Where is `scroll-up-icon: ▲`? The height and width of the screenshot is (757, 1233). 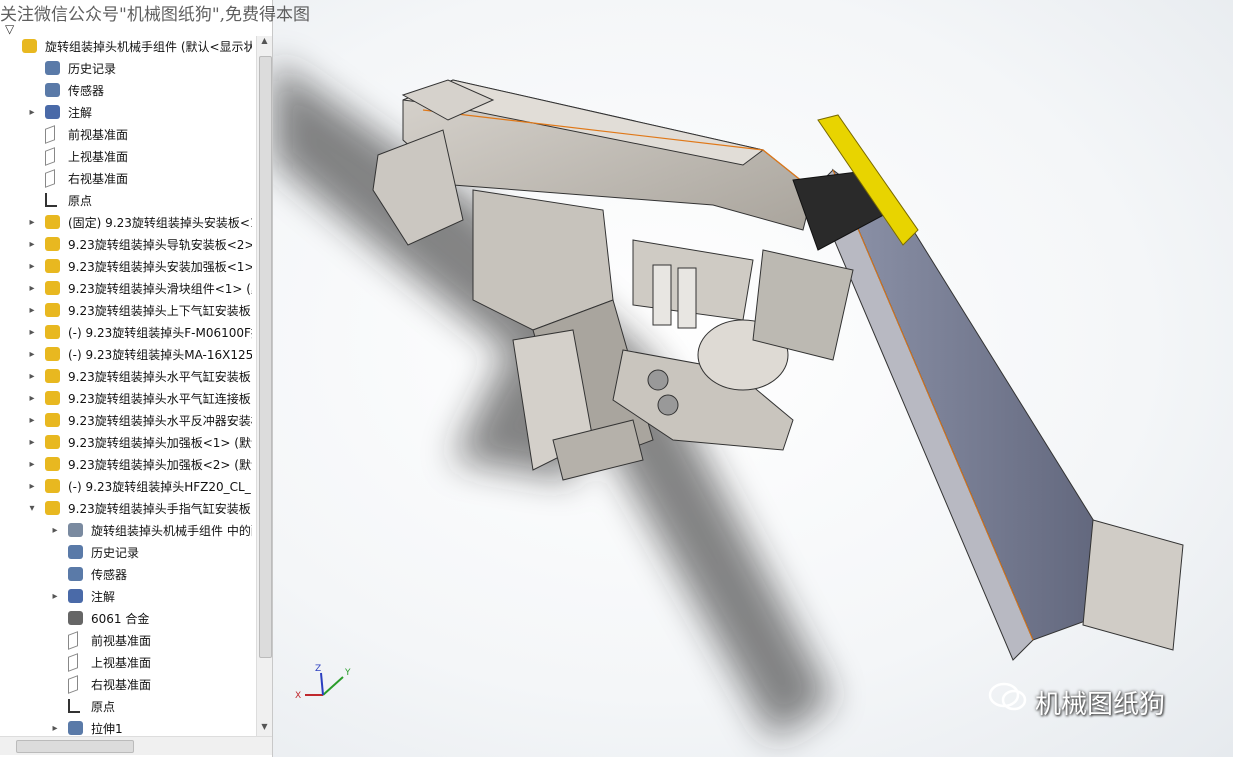
scroll-up-icon: ▲ is located at coordinates (264, 43).